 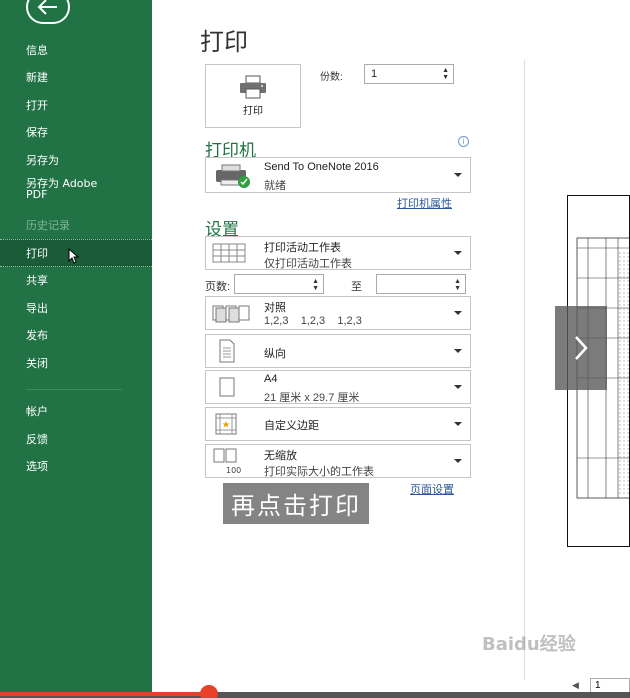 I want to click on page-to-spinner: ▲ ▼, so click(x=457, y=285).